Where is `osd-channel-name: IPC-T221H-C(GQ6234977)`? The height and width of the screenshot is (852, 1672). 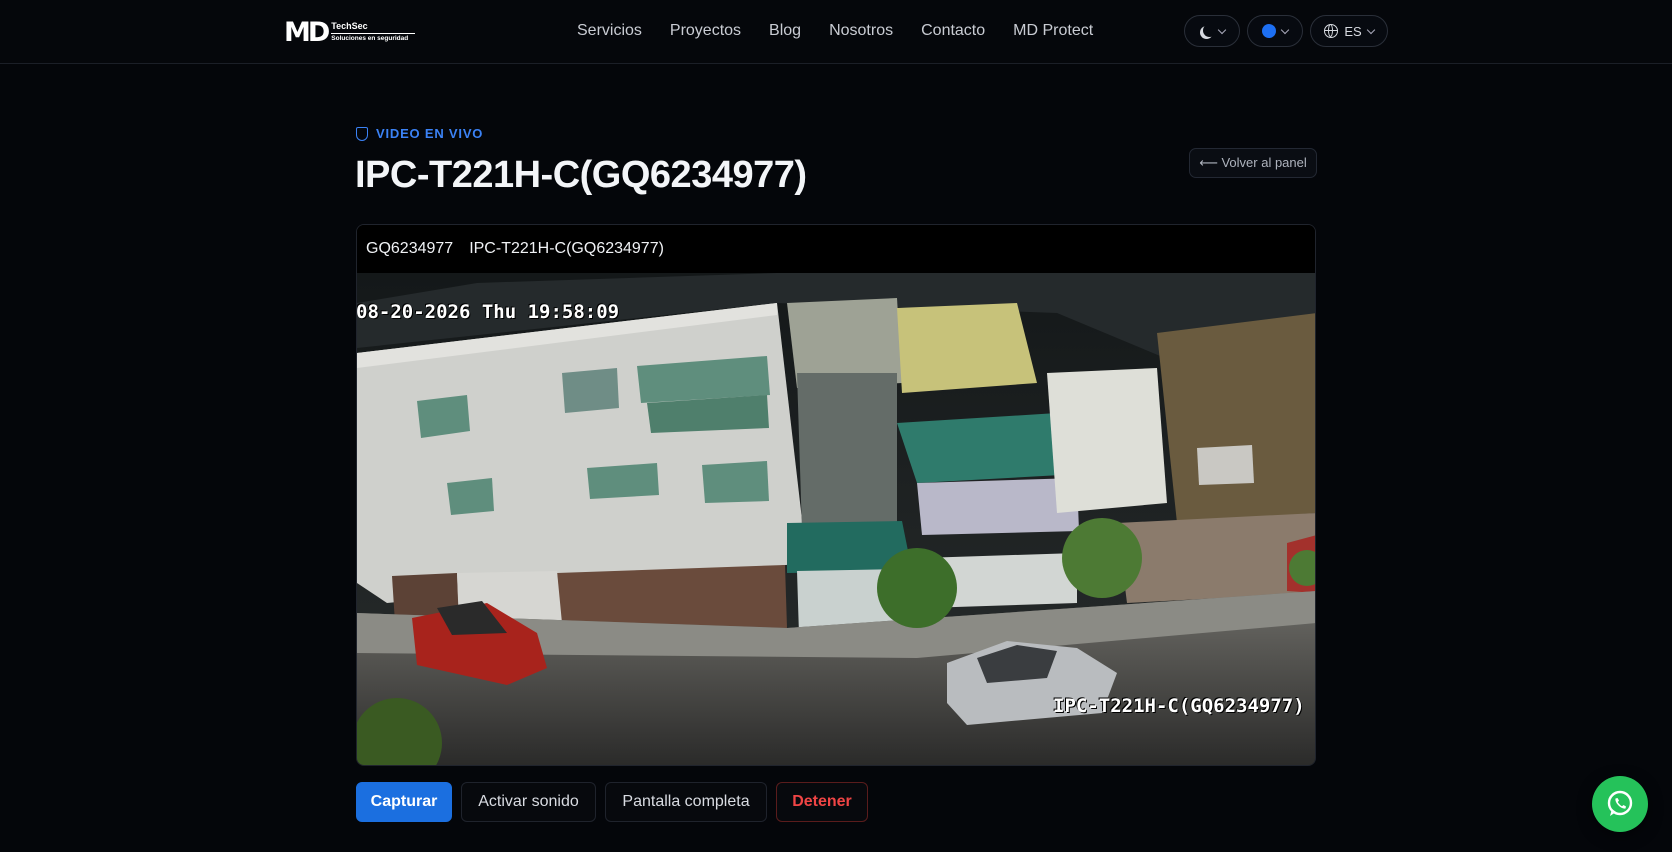
osd-channel-name: IPC-T221H-C(GQ6234977) is located at coordinates (1179, 706).